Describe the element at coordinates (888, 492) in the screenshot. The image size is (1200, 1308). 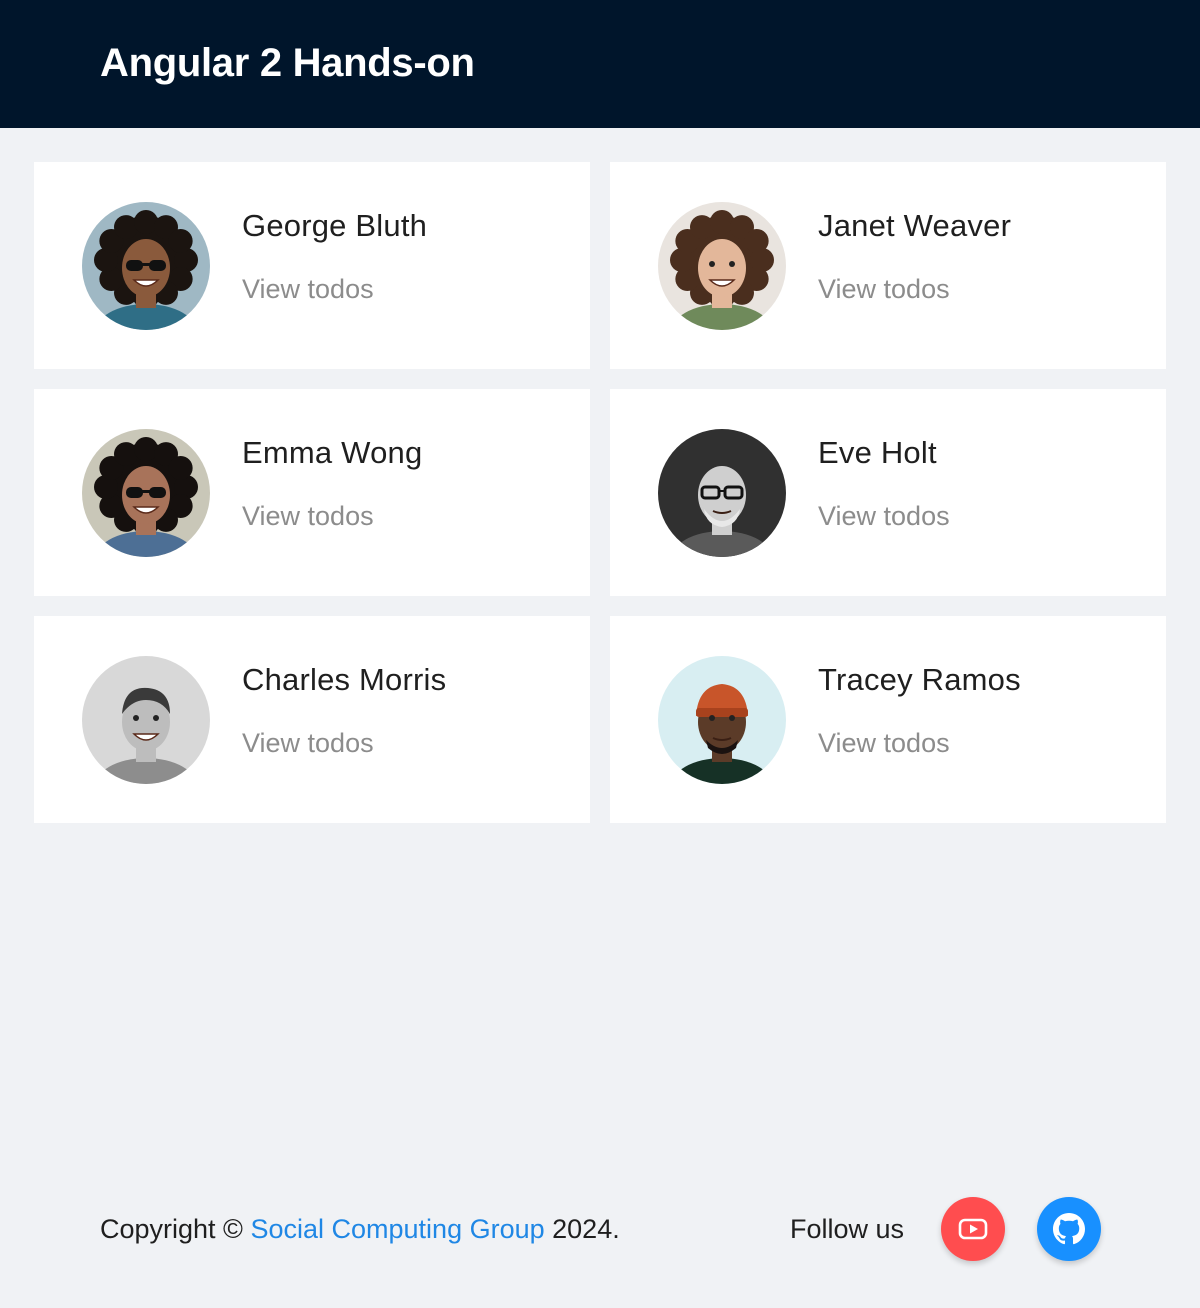
I see `user-card: Eve Holt View todos` at that location.